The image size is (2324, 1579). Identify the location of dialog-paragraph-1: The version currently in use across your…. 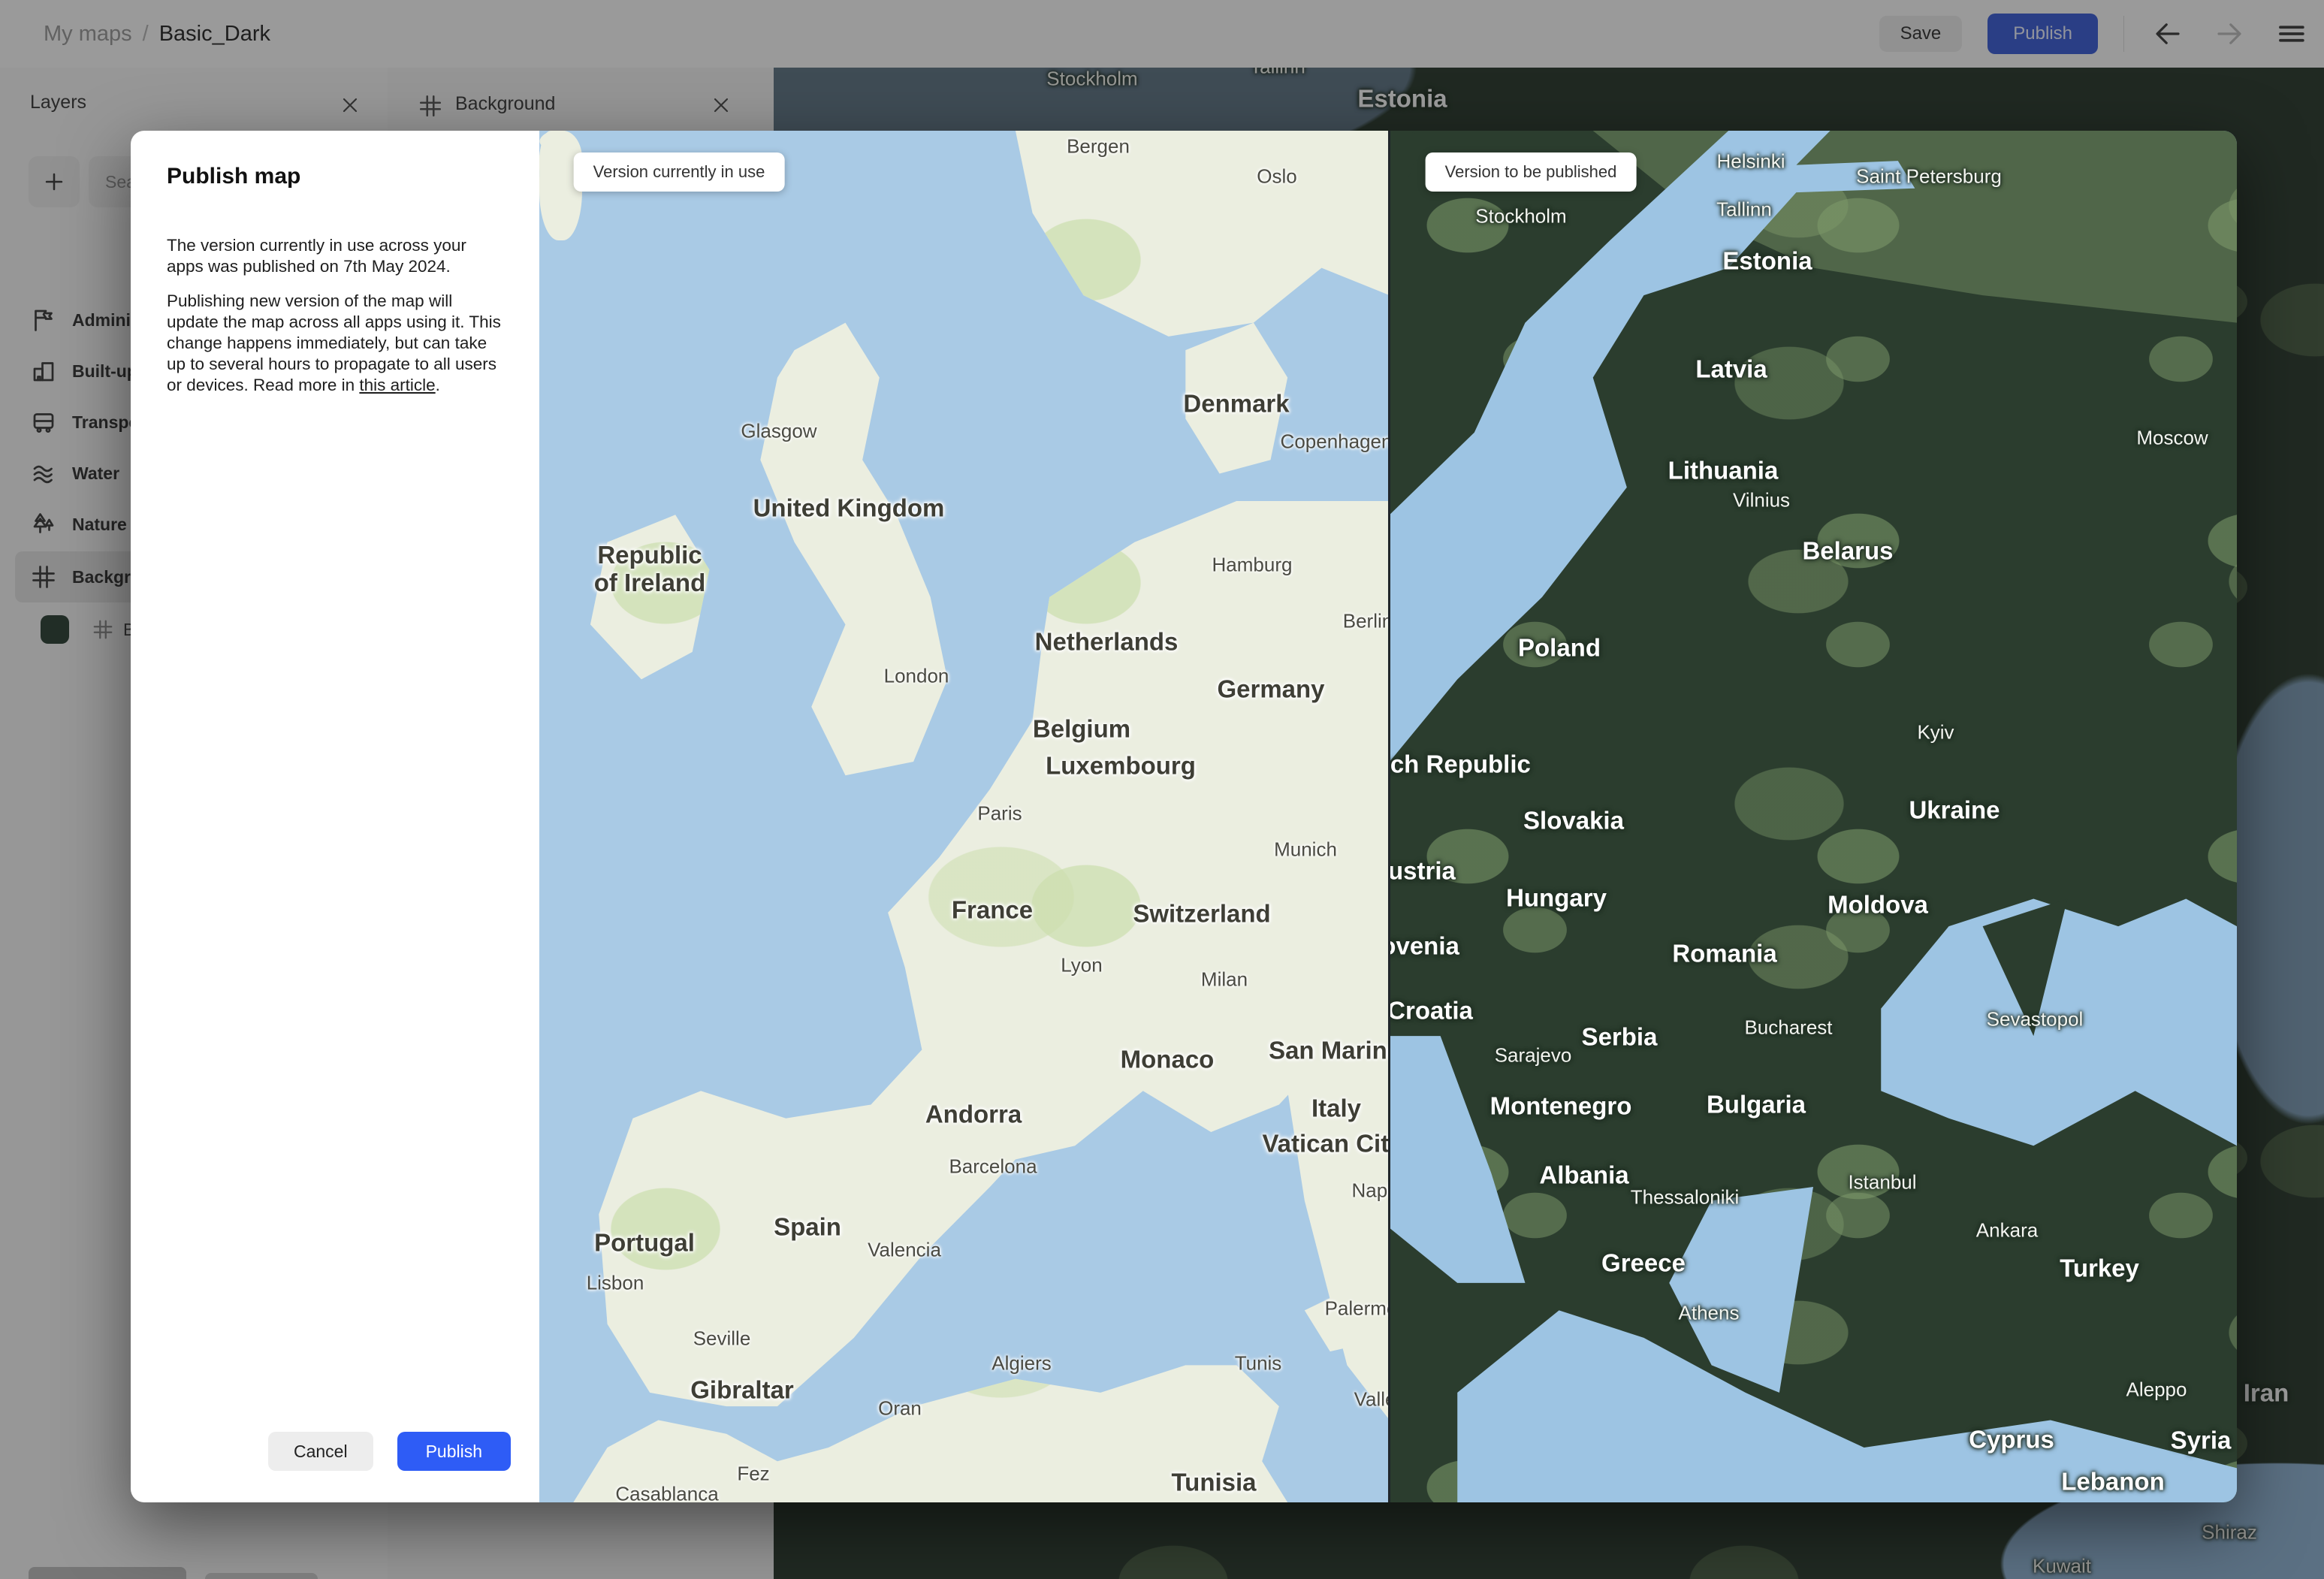
(316, 255).